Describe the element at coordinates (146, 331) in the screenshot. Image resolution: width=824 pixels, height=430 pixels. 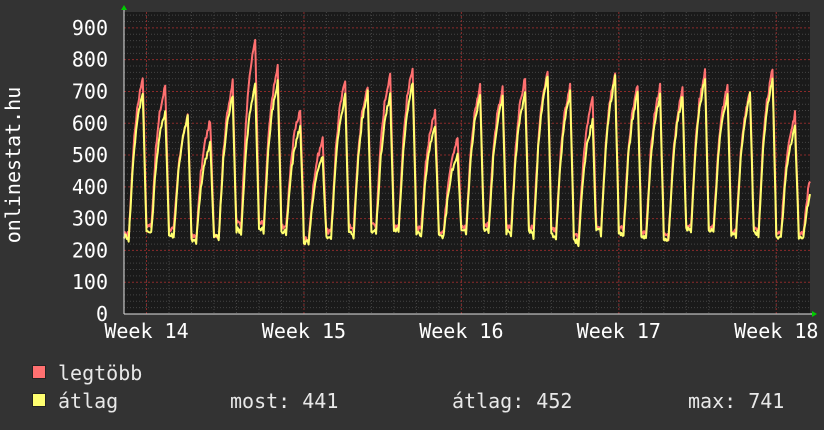
I see `x-tick-label: Week 14` at that location.